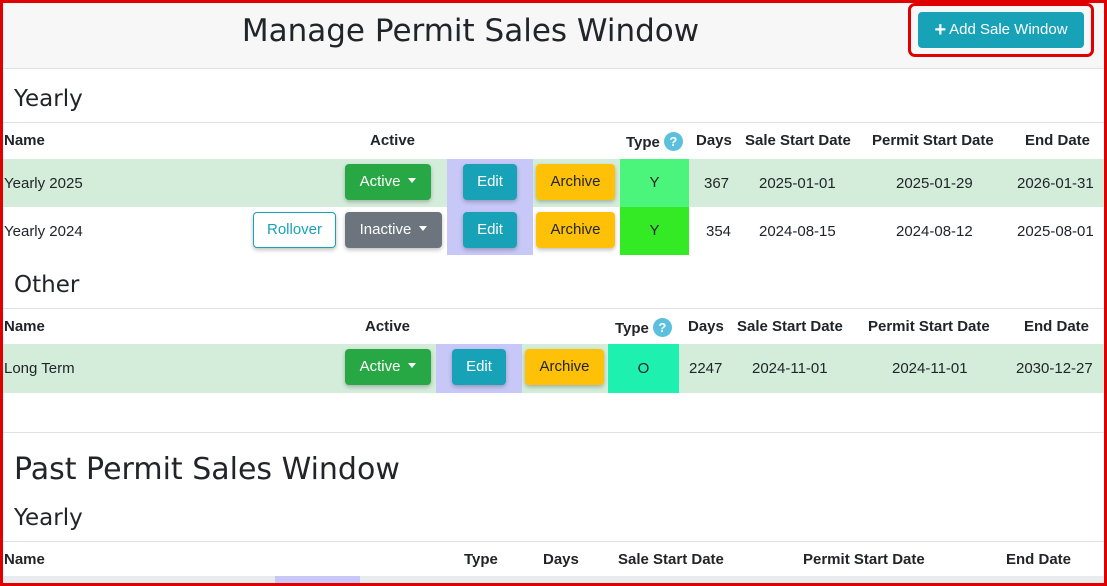 The image size is (1107, 586). I want to click on past-section-title: Past Permit Sales Window, so click(207, 469).